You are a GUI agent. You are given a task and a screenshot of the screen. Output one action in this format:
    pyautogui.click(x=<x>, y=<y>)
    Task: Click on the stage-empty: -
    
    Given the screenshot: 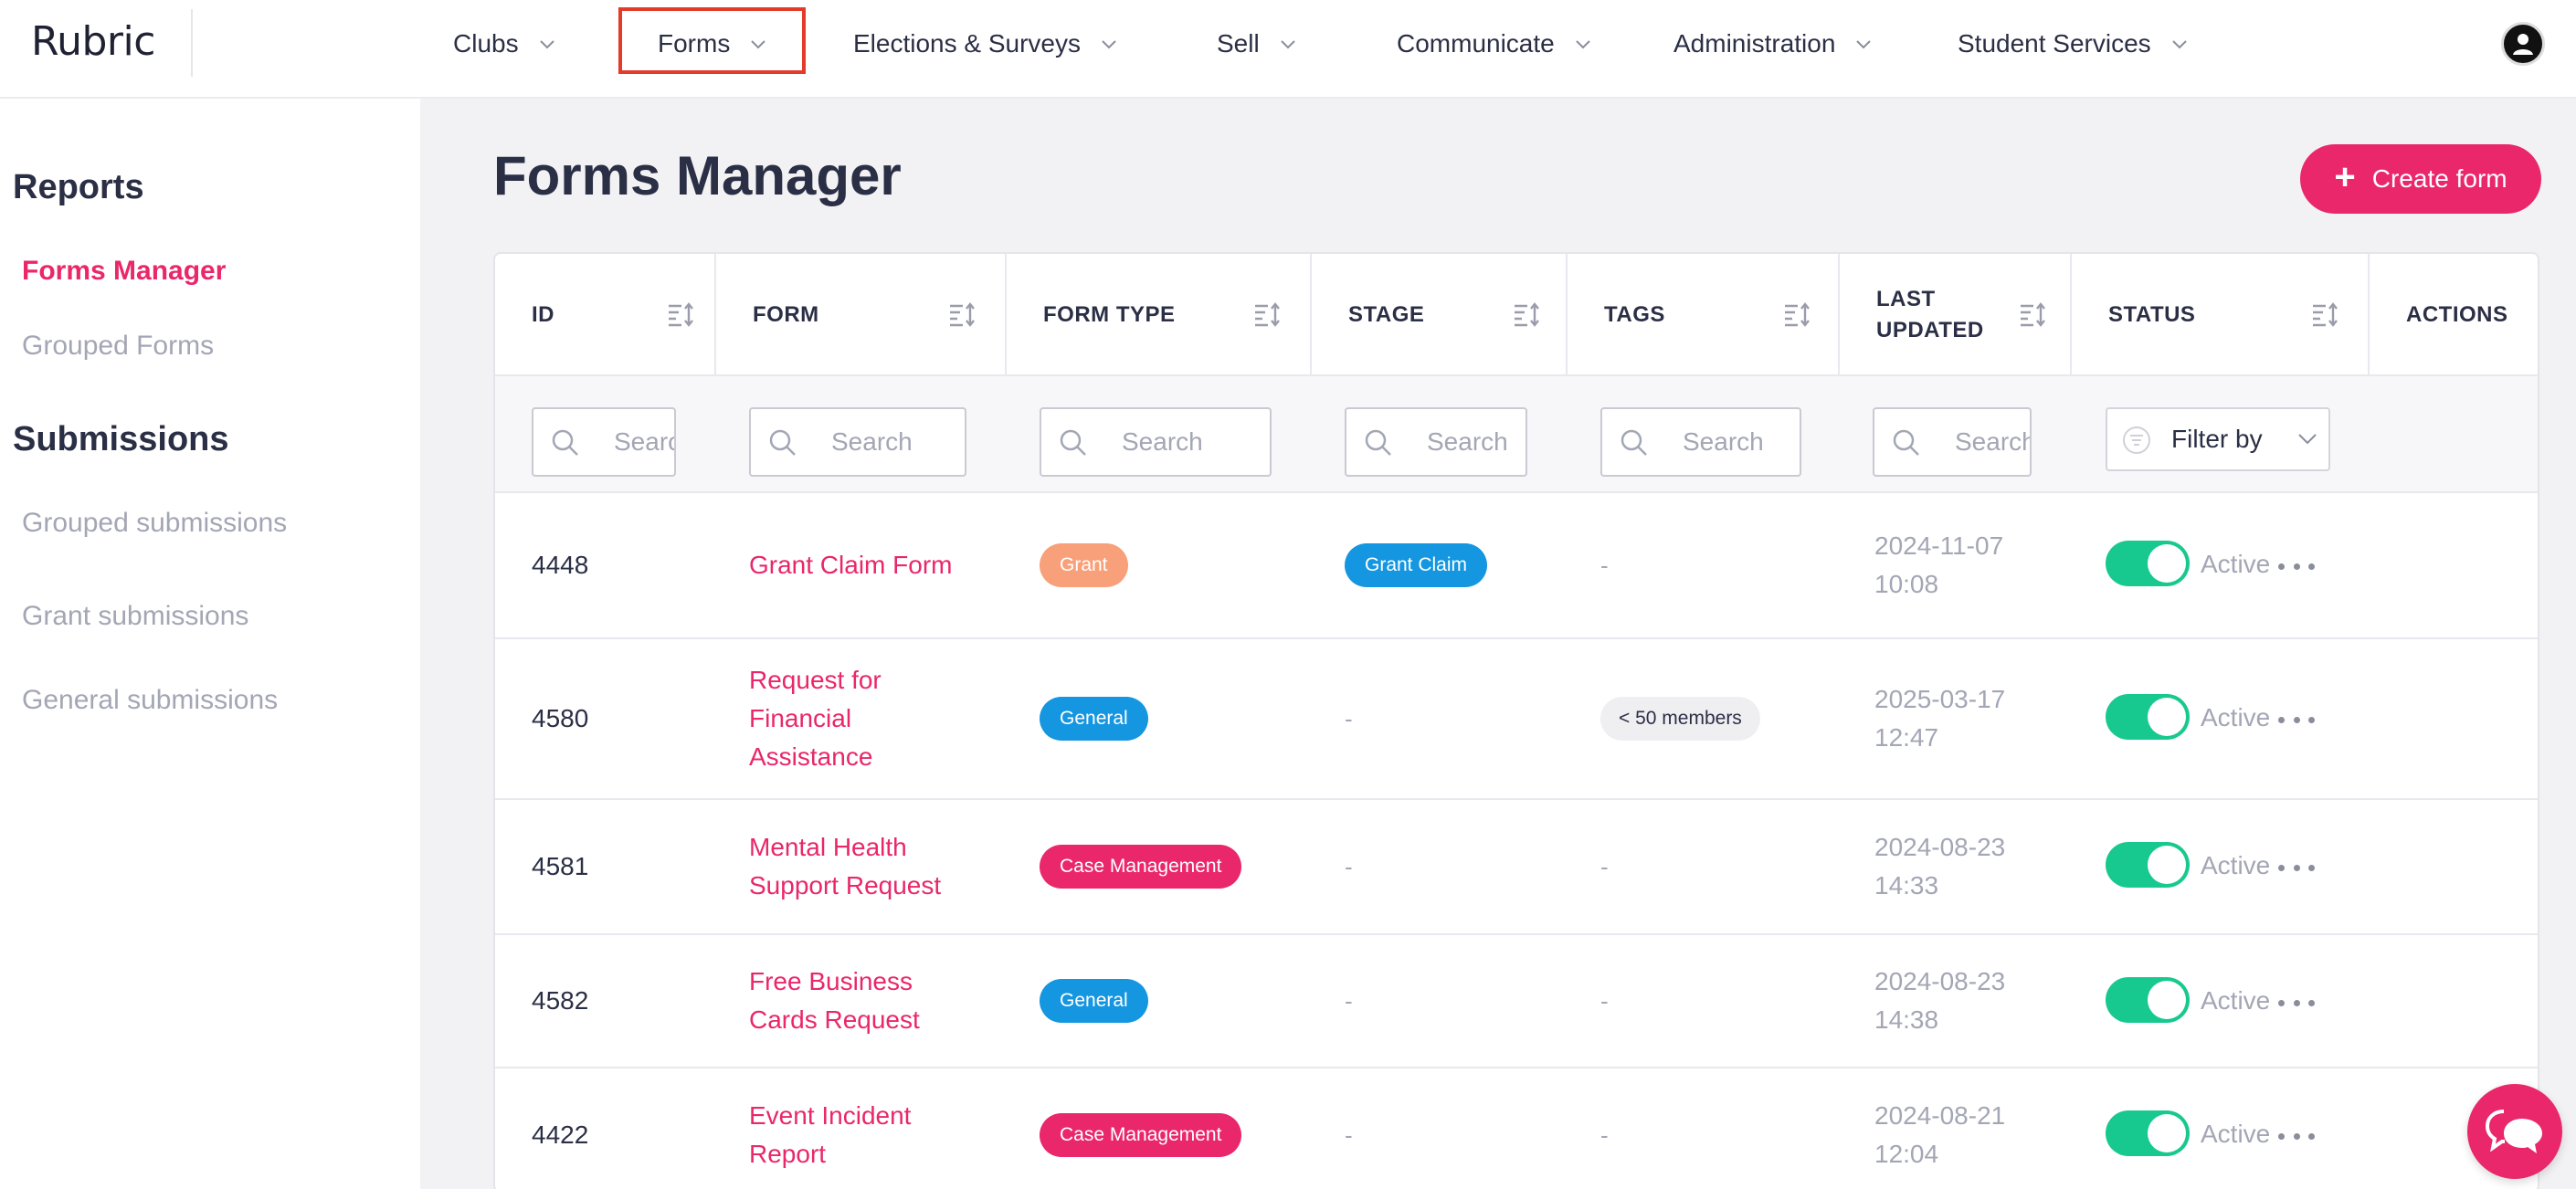 What is the action you would take?
    pyautogui.click(x=1349, y=718)
    